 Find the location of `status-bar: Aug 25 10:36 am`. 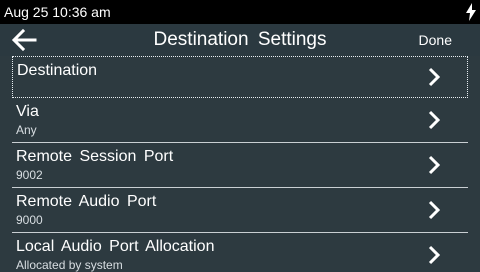

status-bar: Aug 25 10:36 am is located at coordinates (240, 12).